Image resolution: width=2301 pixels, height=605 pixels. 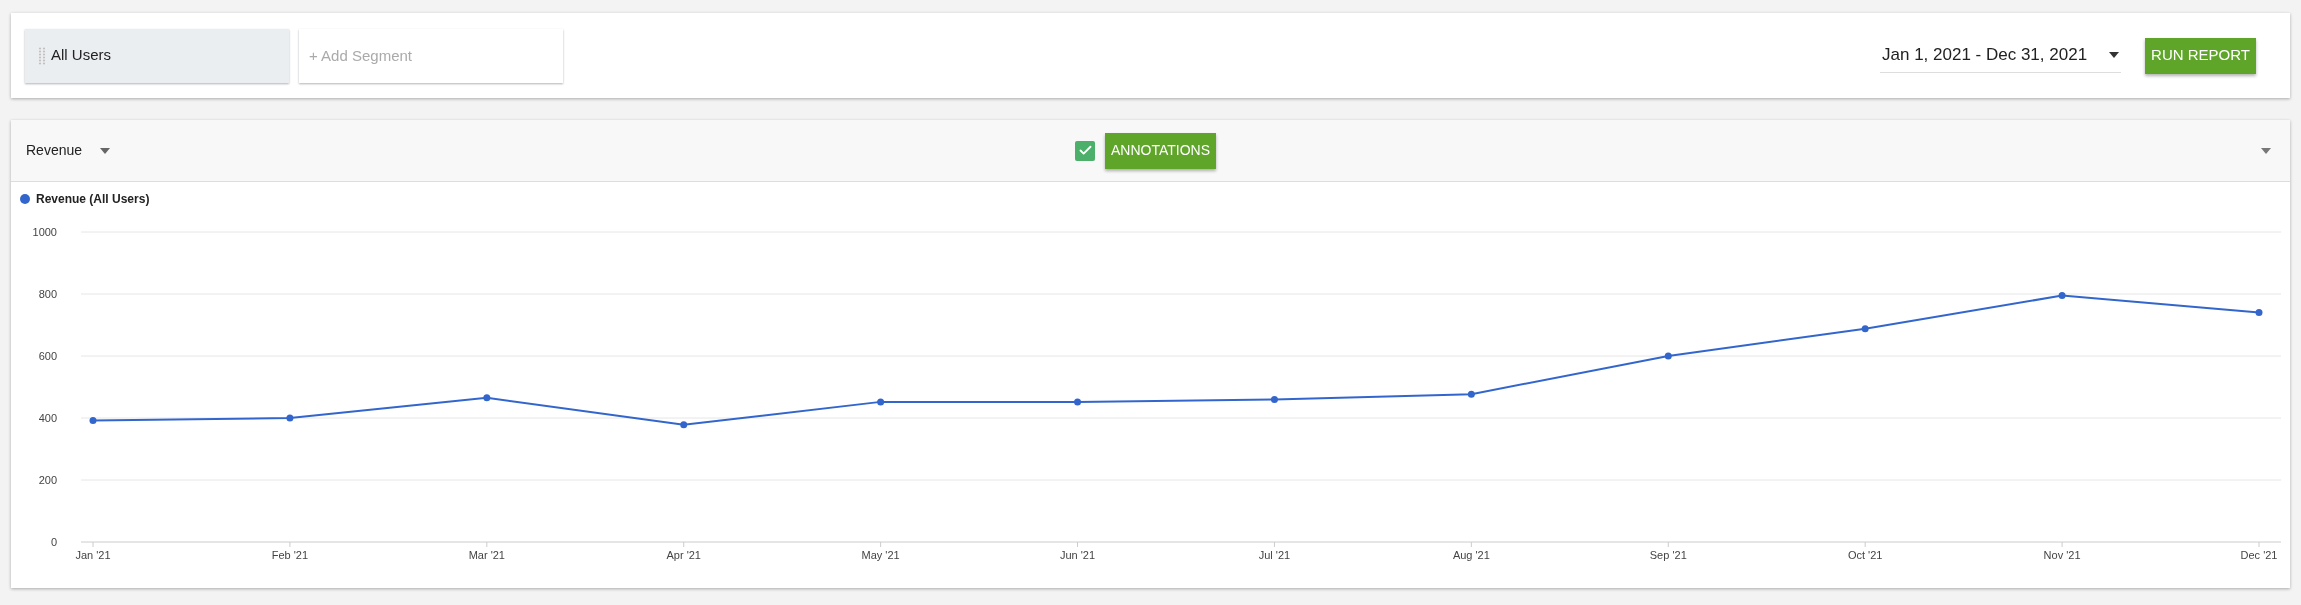 I want to click on y-axis-label: 800, so click(x=47, y=294).